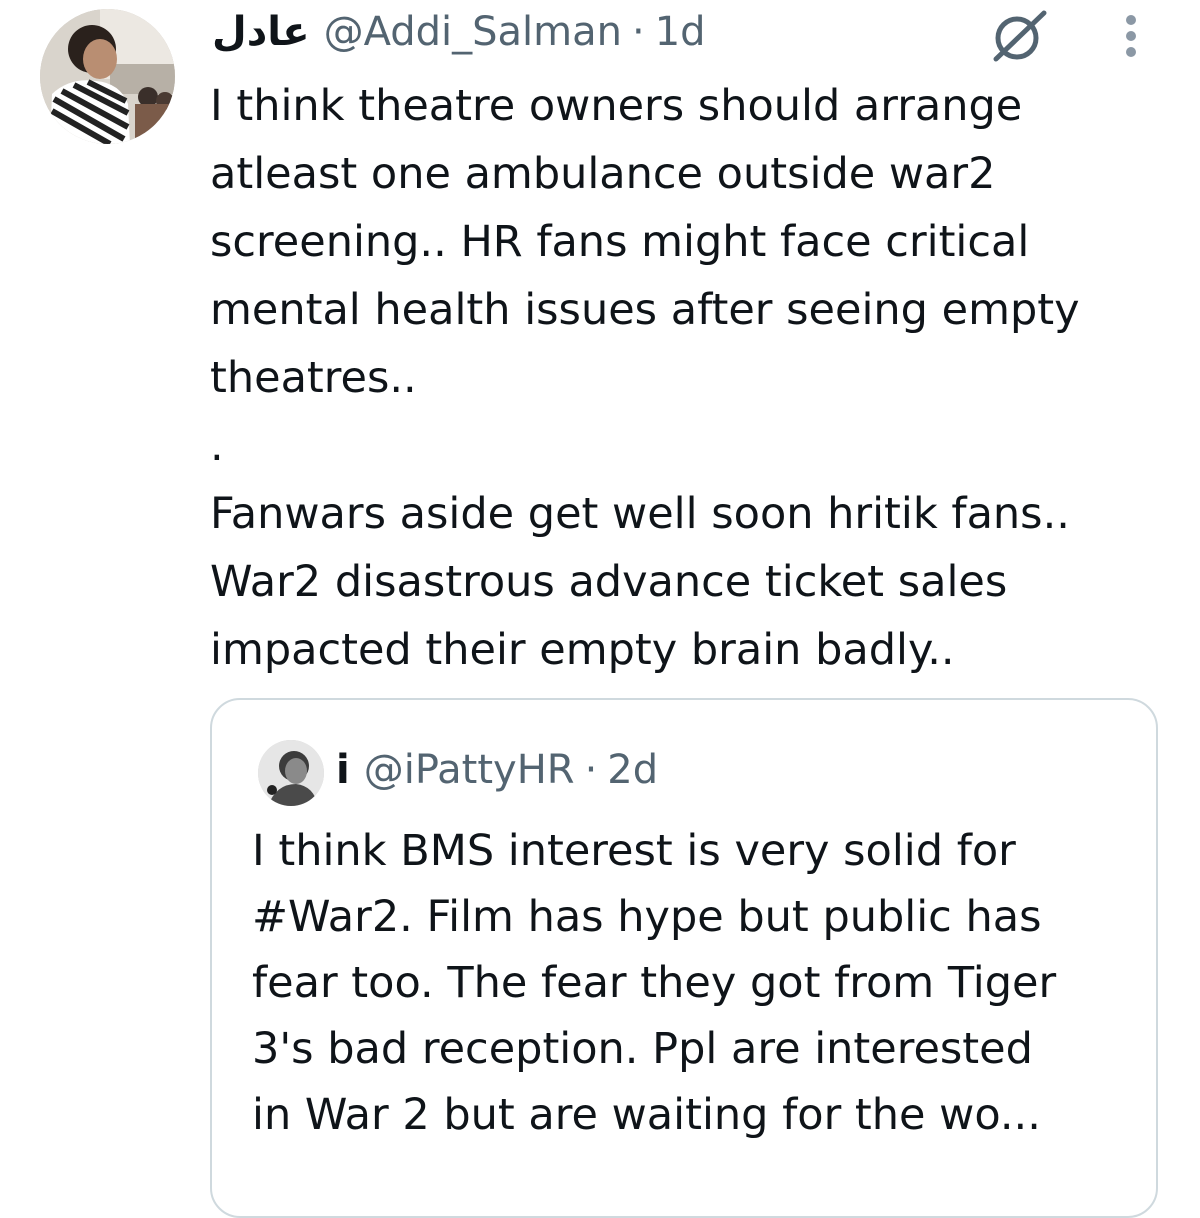 The width and height of the screenshot is (1200, 1218). What do you see at coordinates (609, 582) in the screenshot?
I see `tweet-text-line: War2 disastrous advance ticket sales` at bounding box center [609, 582].